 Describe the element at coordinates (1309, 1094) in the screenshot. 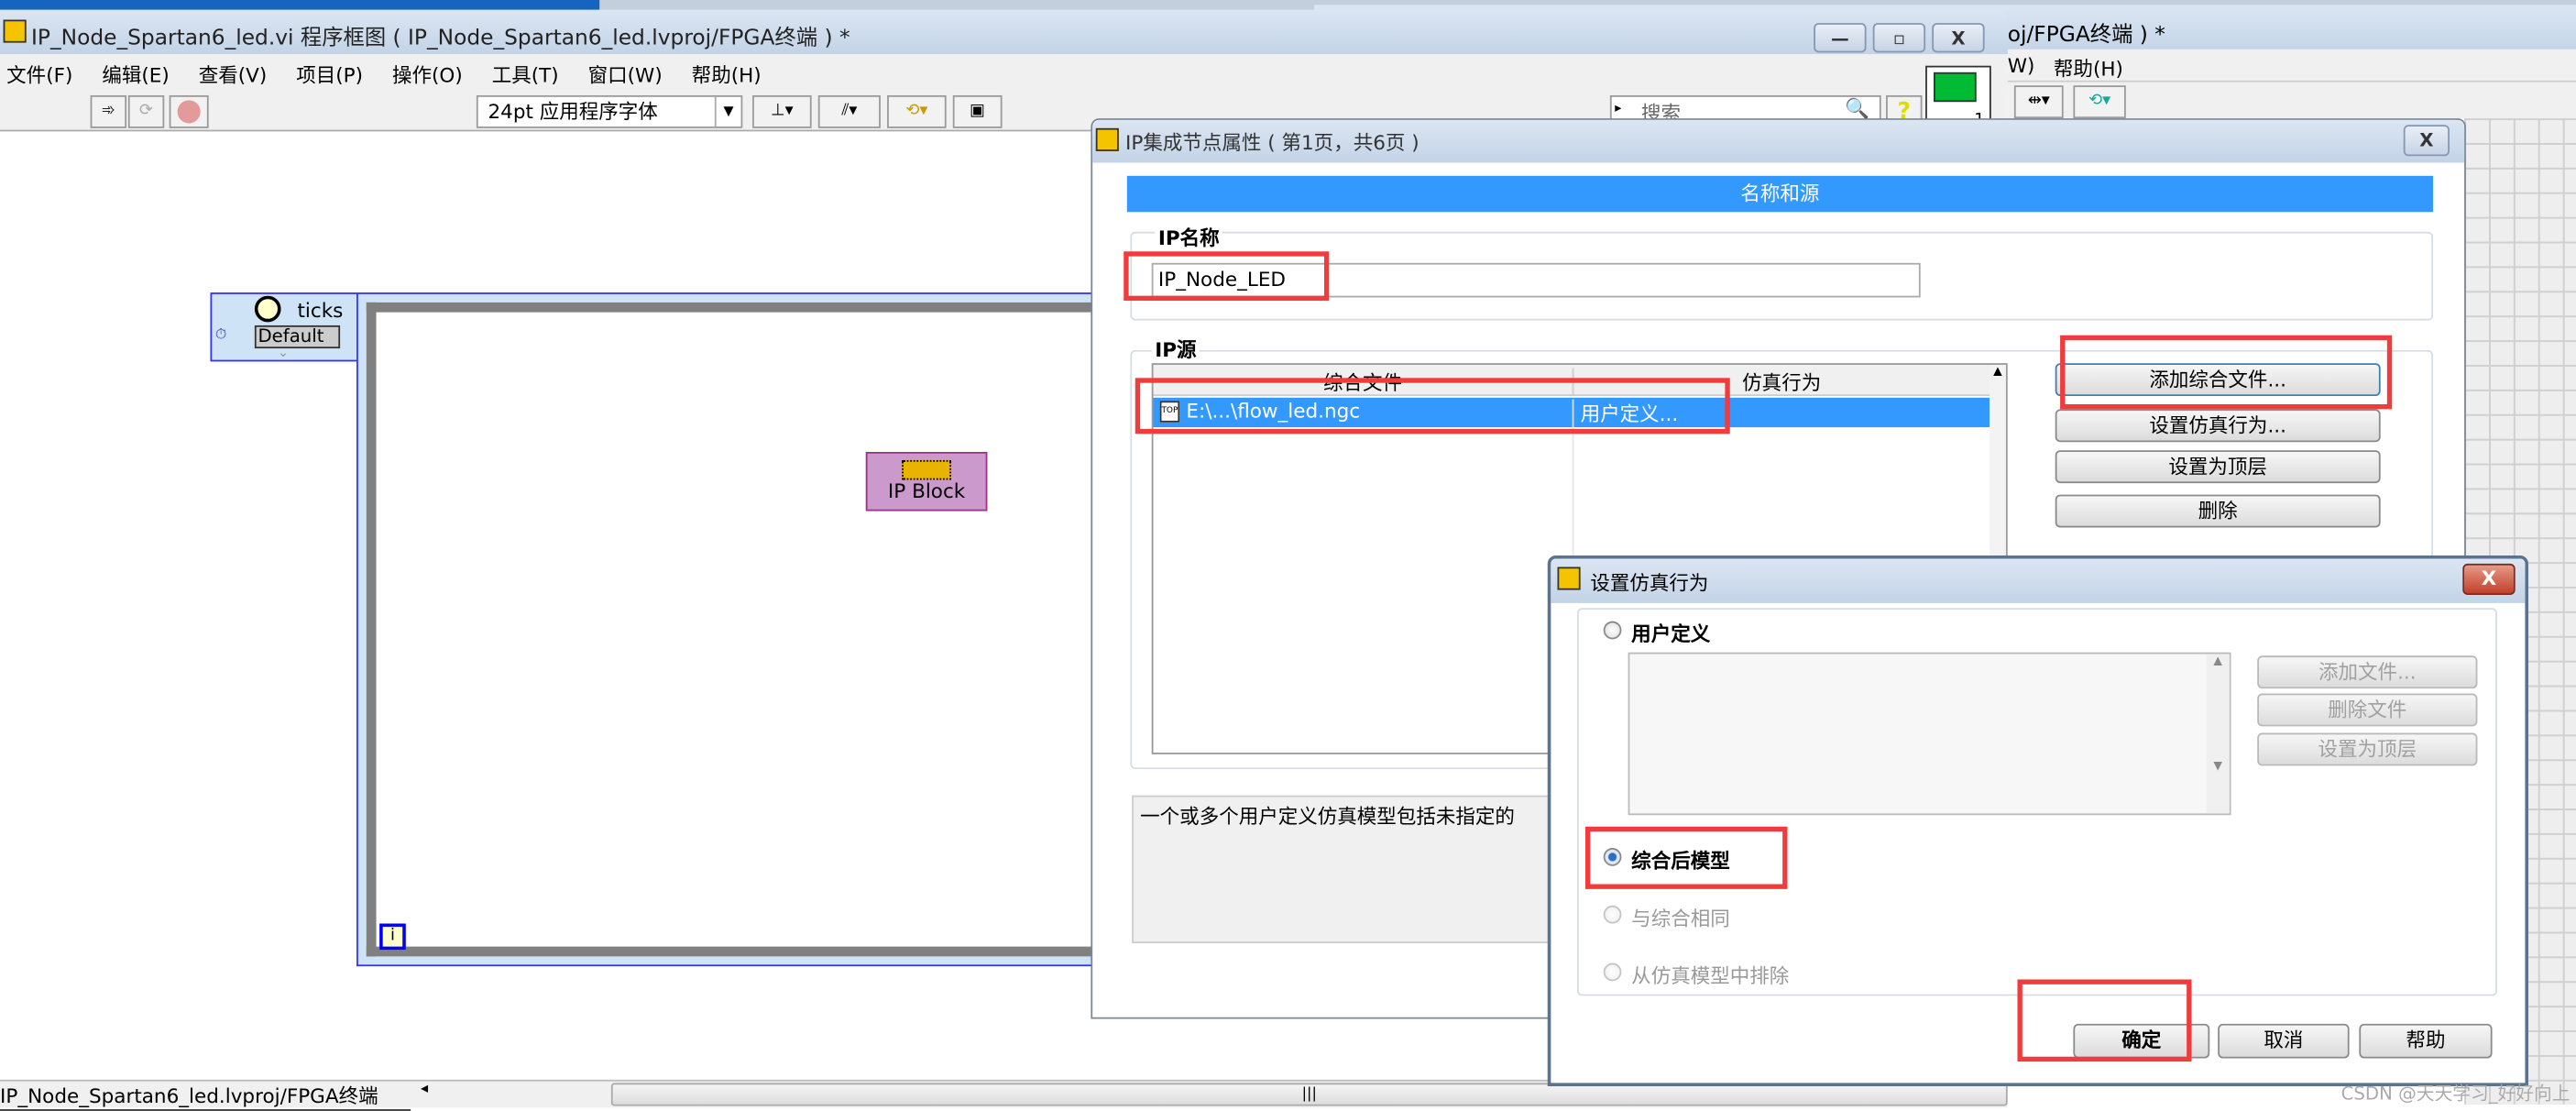

I see `horizontal-scrollbar: |||` at that location.